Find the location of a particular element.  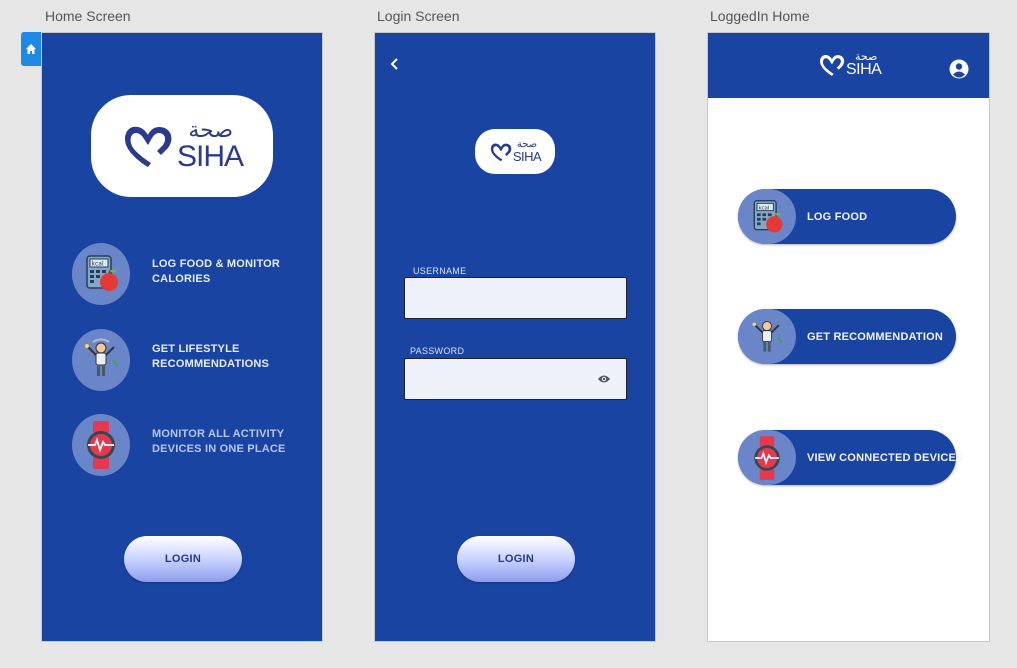

feature-recommendations-text: GET LIFESTYLE RECOMMENDATIONS is located at coordinates (210, 357).